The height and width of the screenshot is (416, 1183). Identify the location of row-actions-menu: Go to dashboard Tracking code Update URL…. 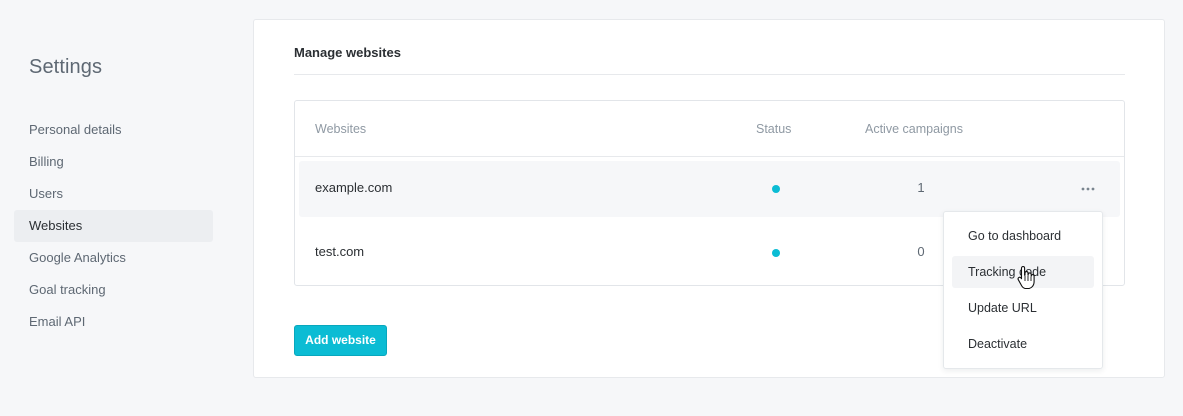
(1023, 290).